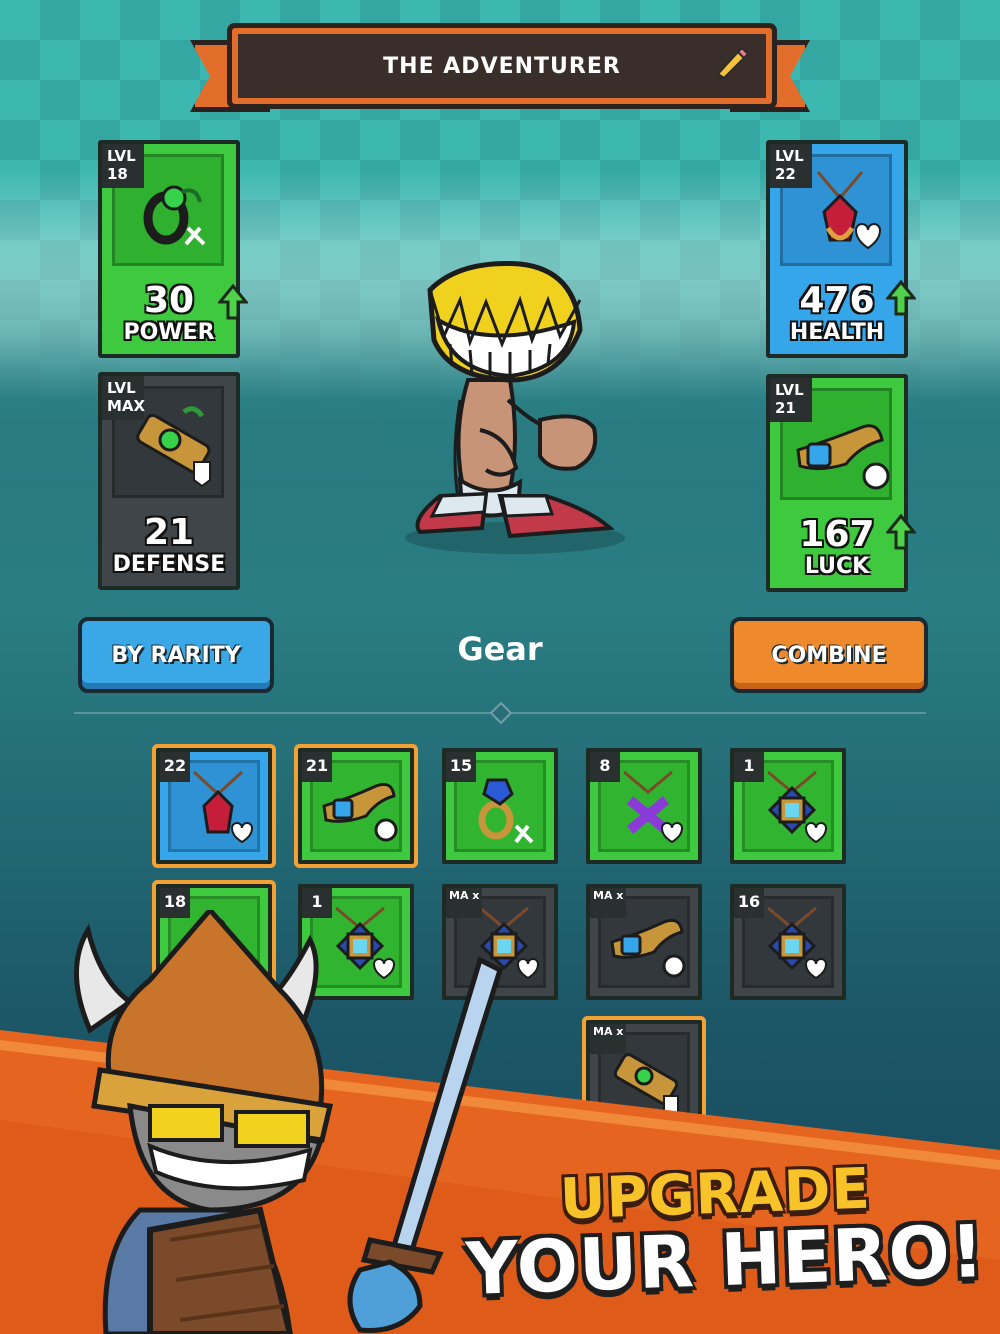  I want to click on gear-slot: 1, so click(788, 806).